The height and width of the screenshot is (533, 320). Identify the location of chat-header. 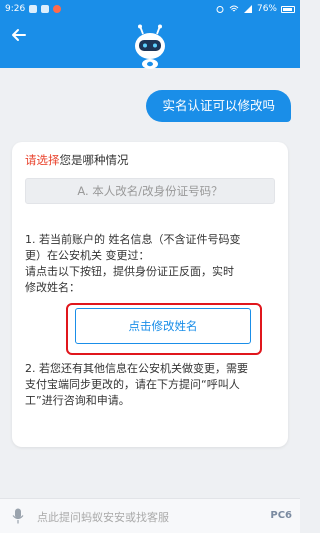
(150, 43).